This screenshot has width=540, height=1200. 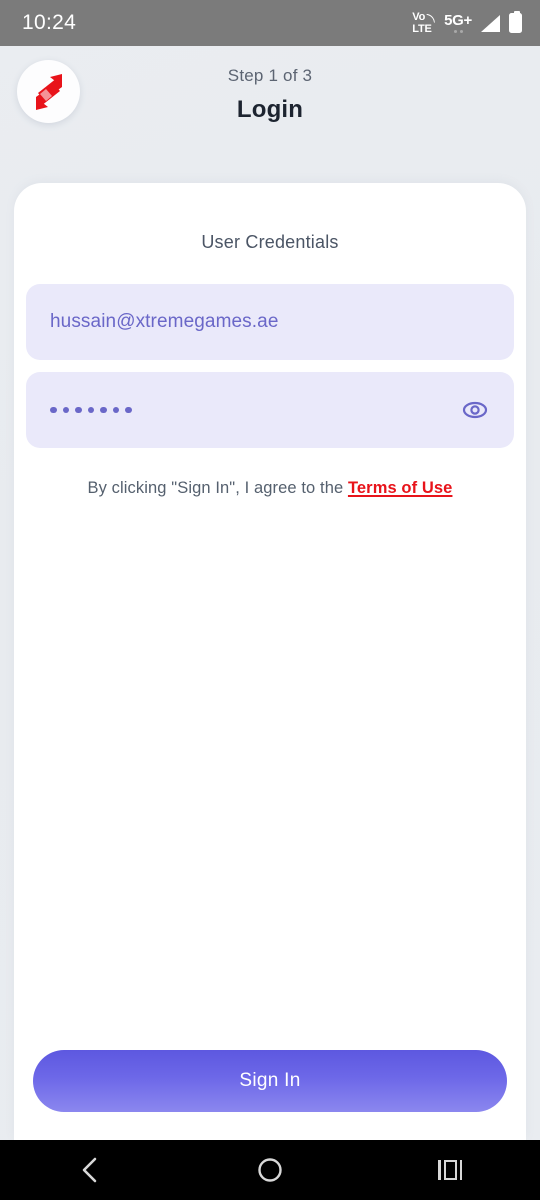 I want to click on section-title: User Credentials, so click(x=270, y=242).